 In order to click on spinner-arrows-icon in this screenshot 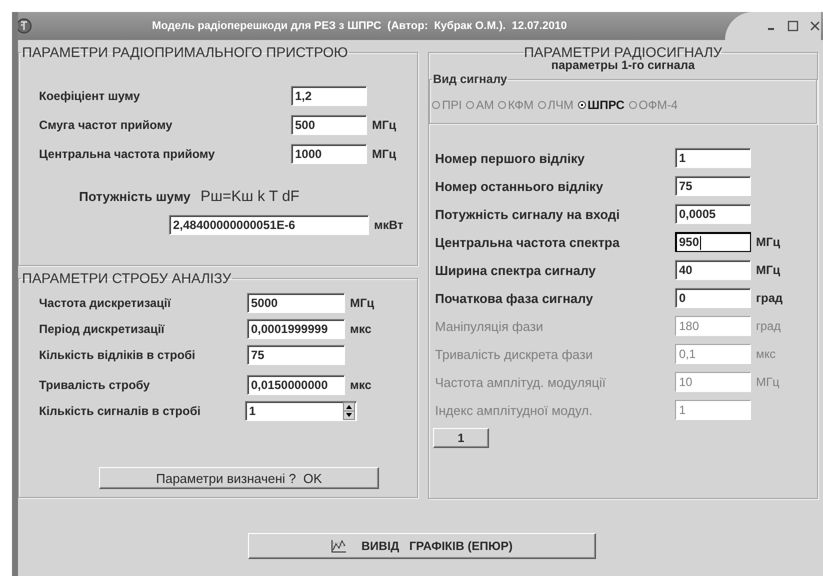, I will do `click(349, 411)`.